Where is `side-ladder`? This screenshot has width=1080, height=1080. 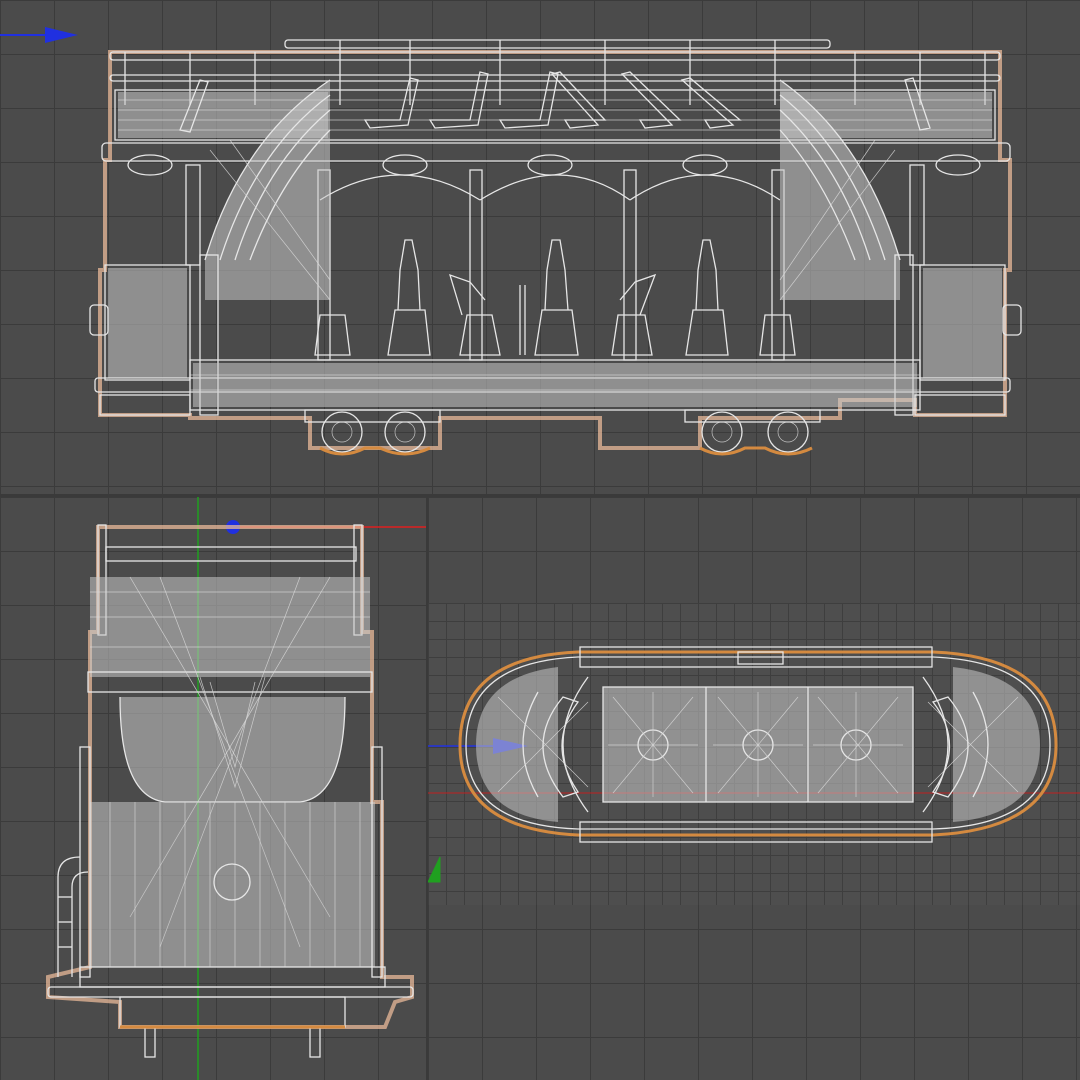
side-ladder is located at coordinates (73, 916).